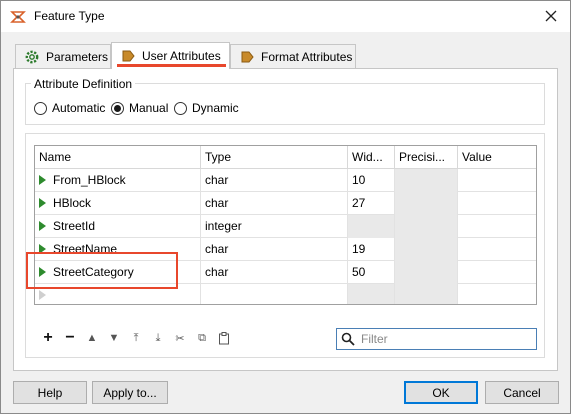 Image resolution: width=571 pixels, height=414 pixels. I want to click on radio-dynamic: Dynamic, so click(206, 108).